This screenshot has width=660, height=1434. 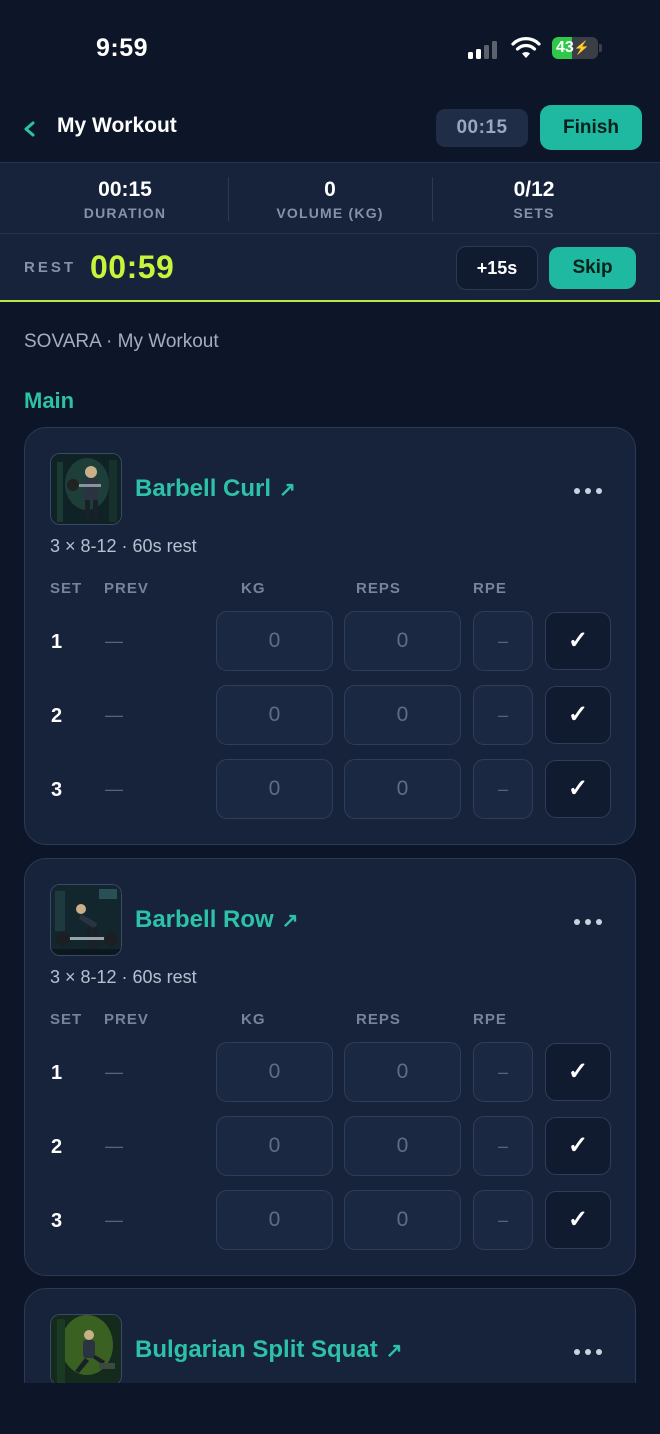 I want to click on page-title: My Workout, so click(x=117, y=125).